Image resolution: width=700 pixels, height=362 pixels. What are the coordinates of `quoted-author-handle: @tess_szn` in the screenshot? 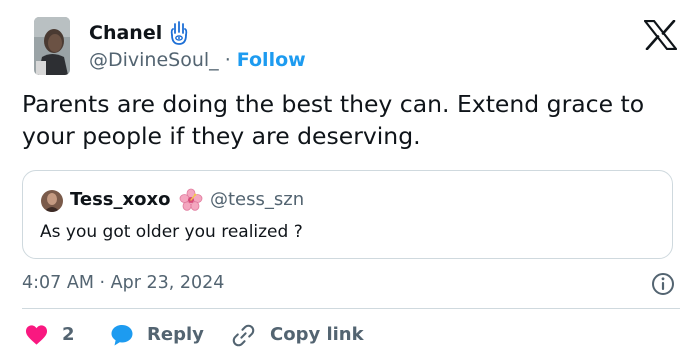 It's located at (257, 200).